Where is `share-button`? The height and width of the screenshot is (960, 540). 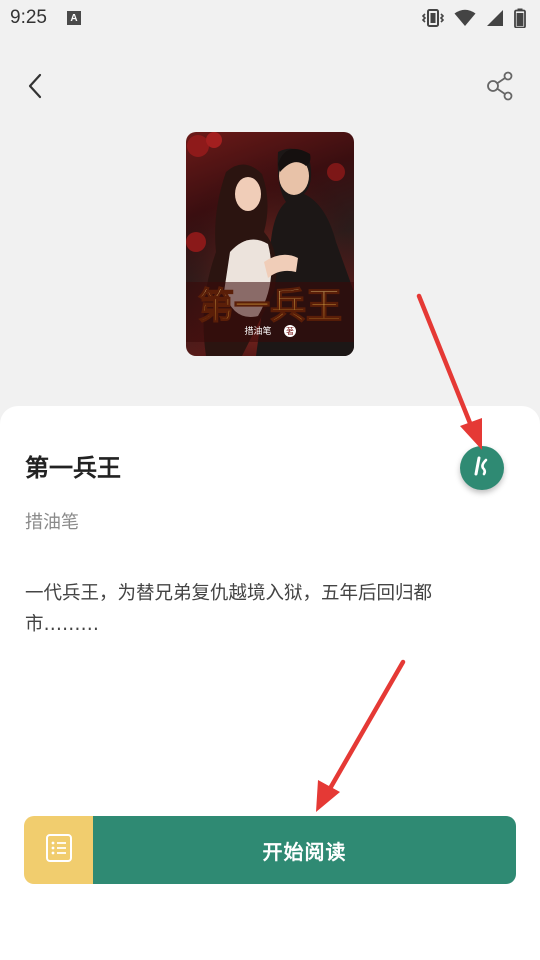
share-button is located at coordinates (500, 88).